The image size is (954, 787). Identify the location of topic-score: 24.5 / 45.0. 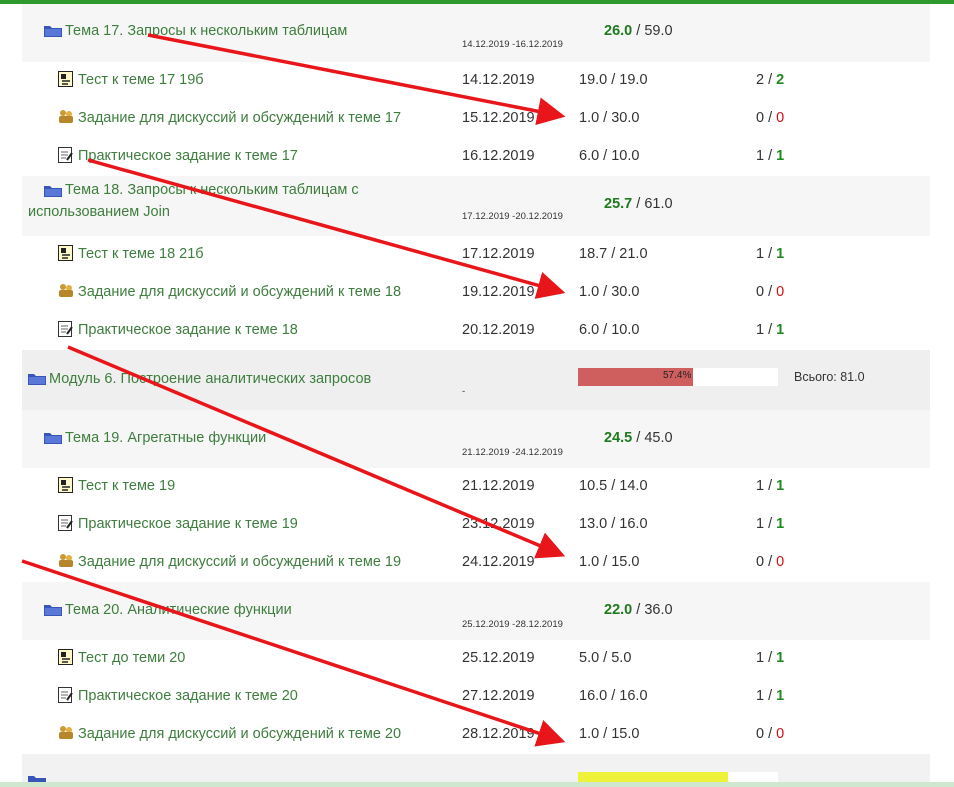
(638, 438).